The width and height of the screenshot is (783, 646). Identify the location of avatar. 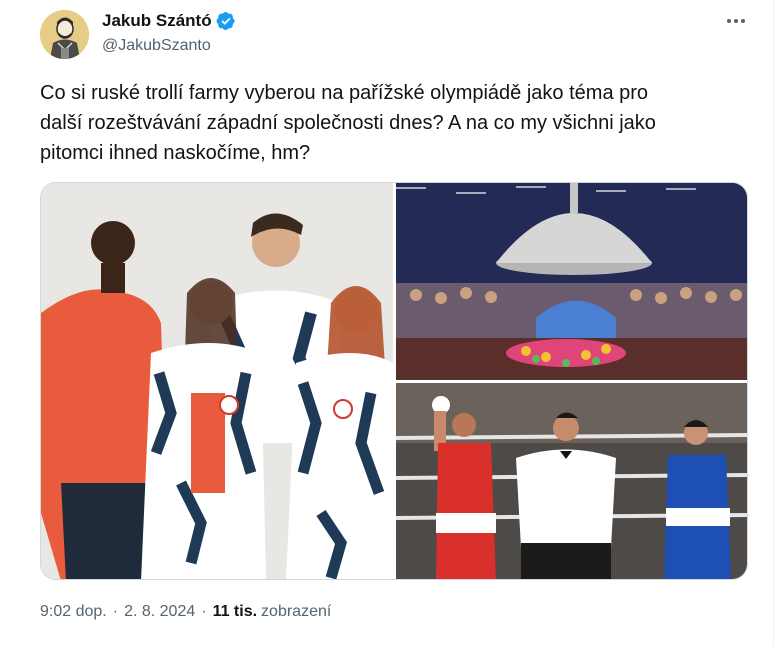
(64, 34).